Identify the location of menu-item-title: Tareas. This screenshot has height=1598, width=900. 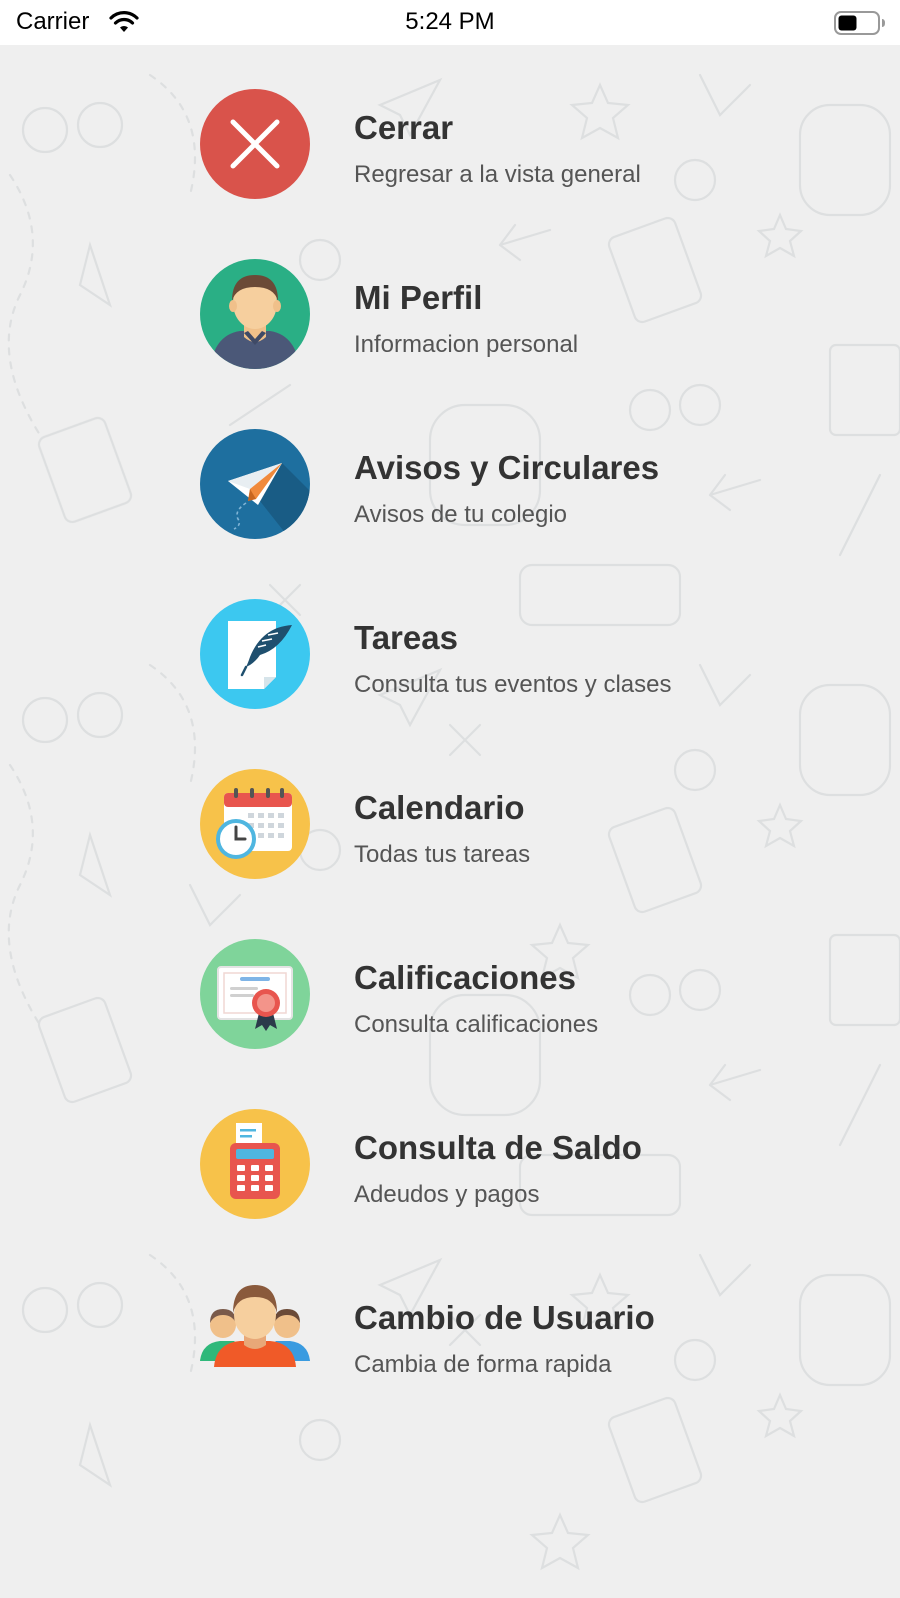
(406, 637).